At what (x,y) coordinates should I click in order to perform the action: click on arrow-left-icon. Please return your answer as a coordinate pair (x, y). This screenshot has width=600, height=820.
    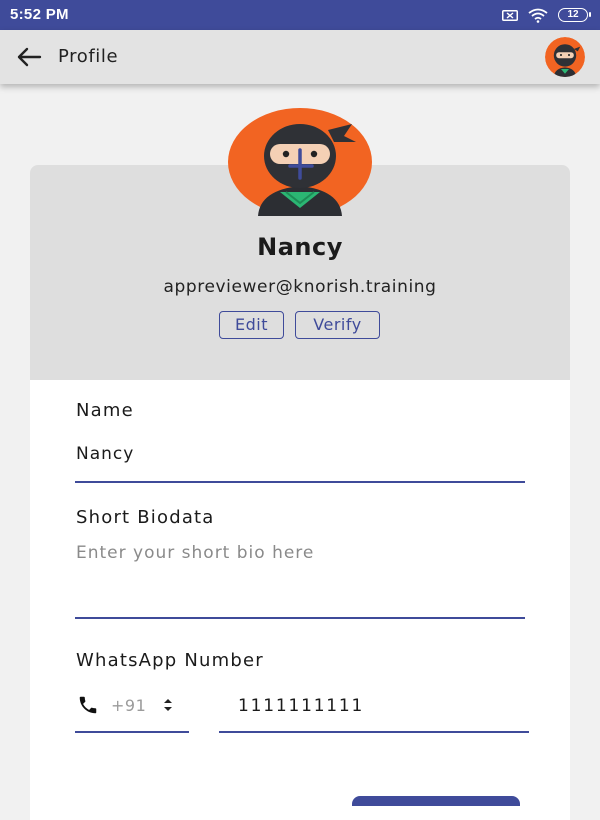
    Looking at the image, I should click on (29, 57).